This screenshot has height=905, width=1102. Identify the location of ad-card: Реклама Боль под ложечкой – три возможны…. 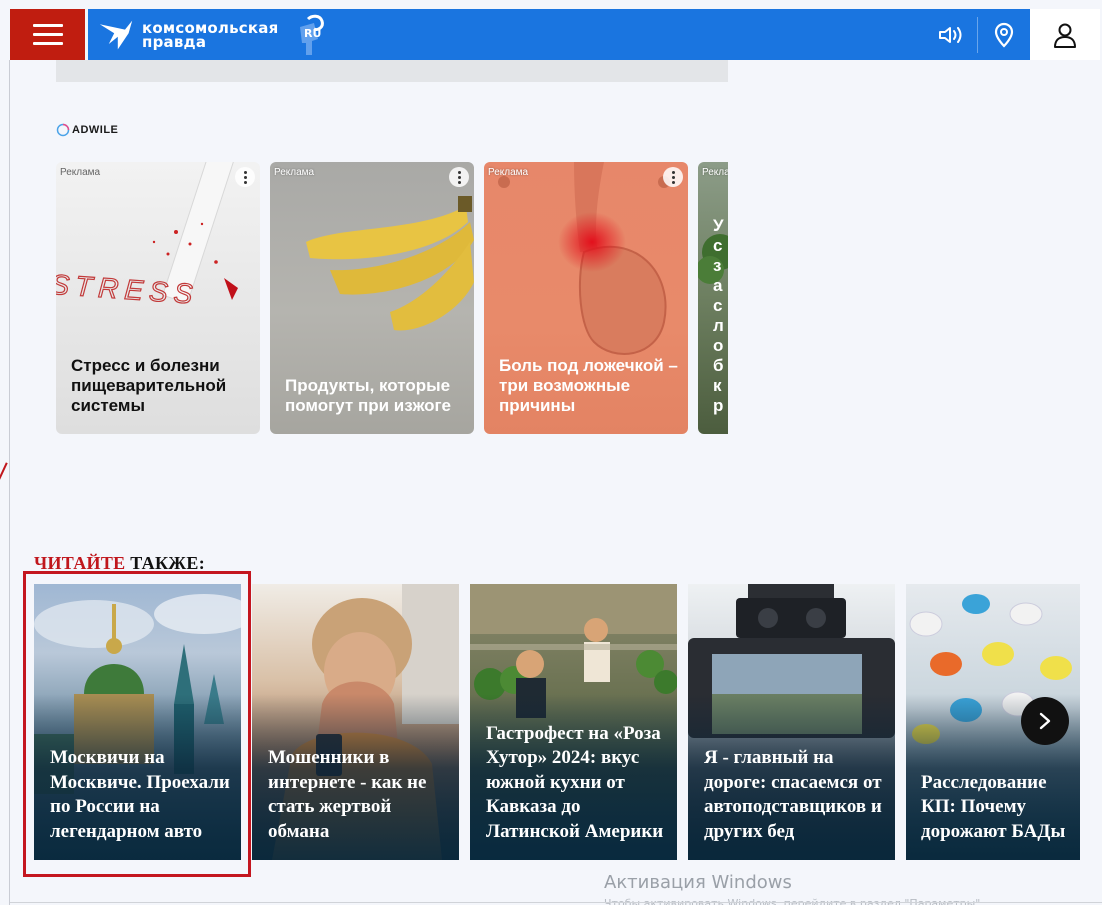
(586, 298).